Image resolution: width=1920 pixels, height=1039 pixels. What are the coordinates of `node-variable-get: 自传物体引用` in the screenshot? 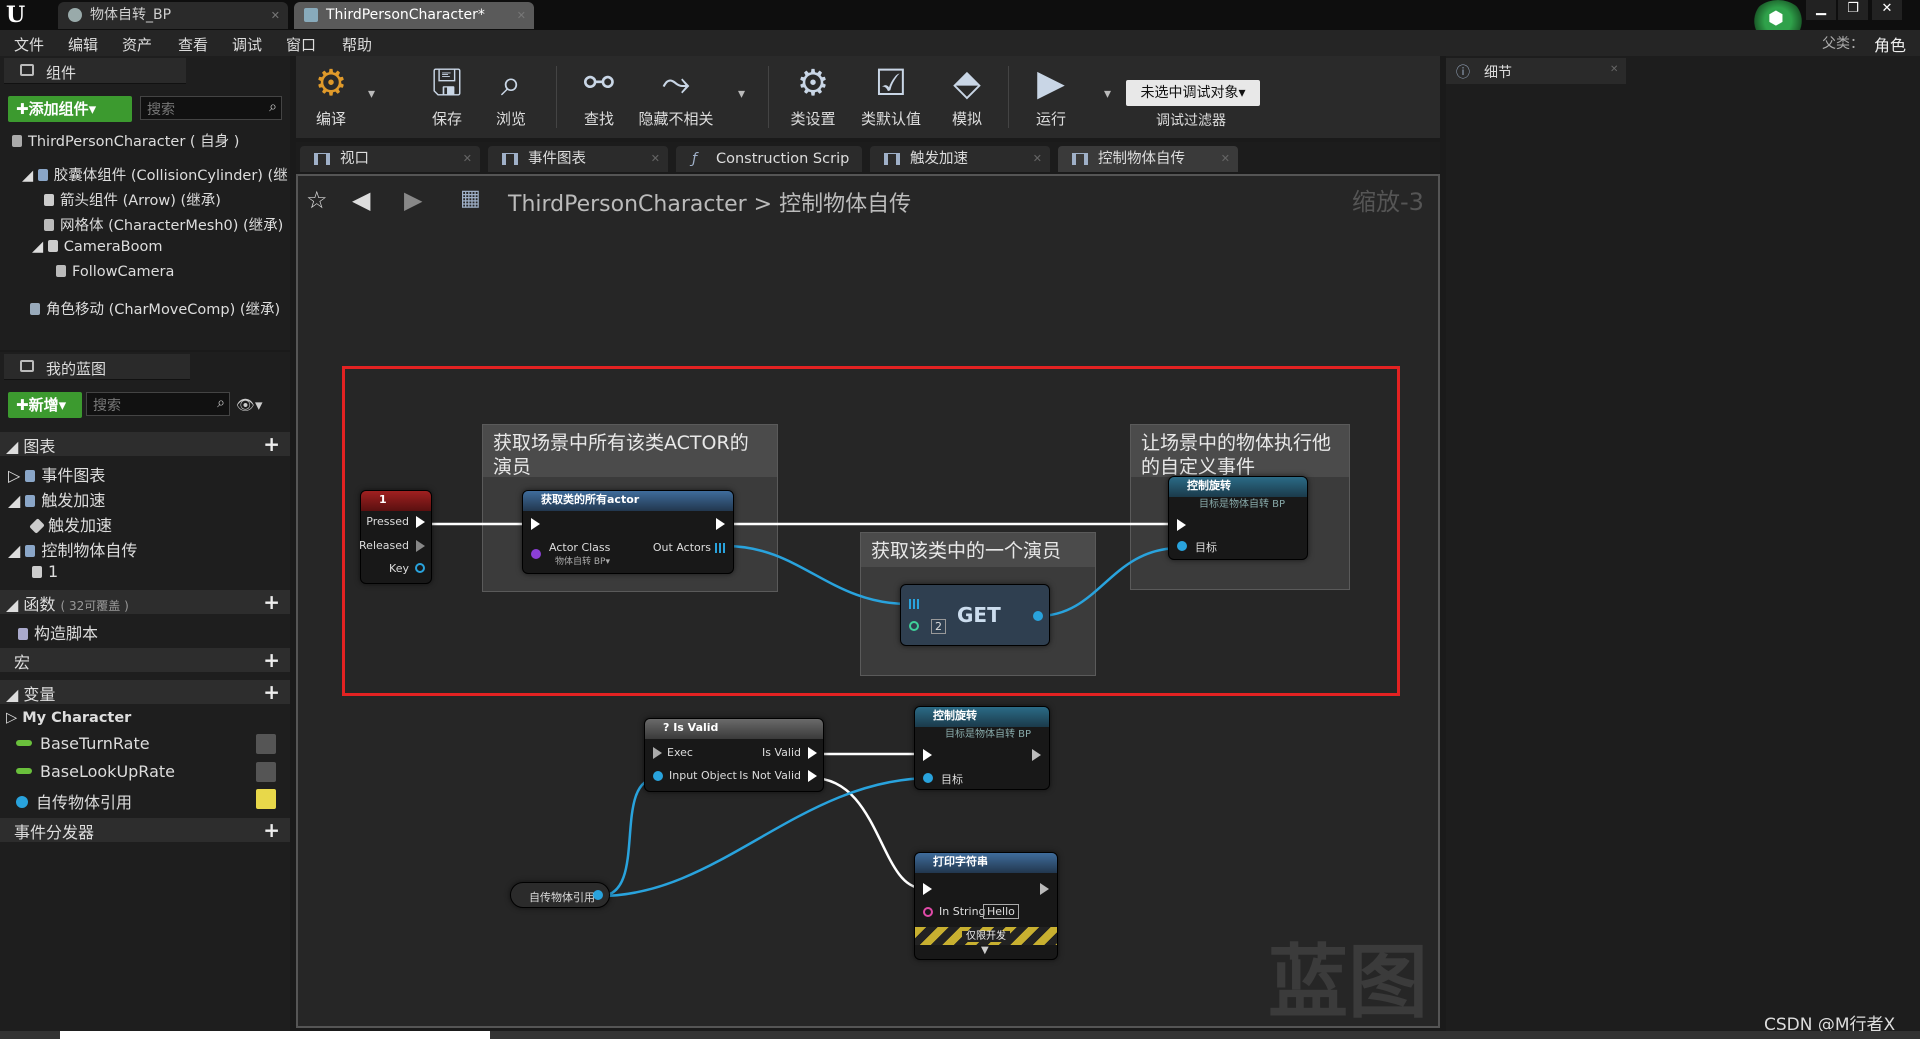 It's located at (560, 895).